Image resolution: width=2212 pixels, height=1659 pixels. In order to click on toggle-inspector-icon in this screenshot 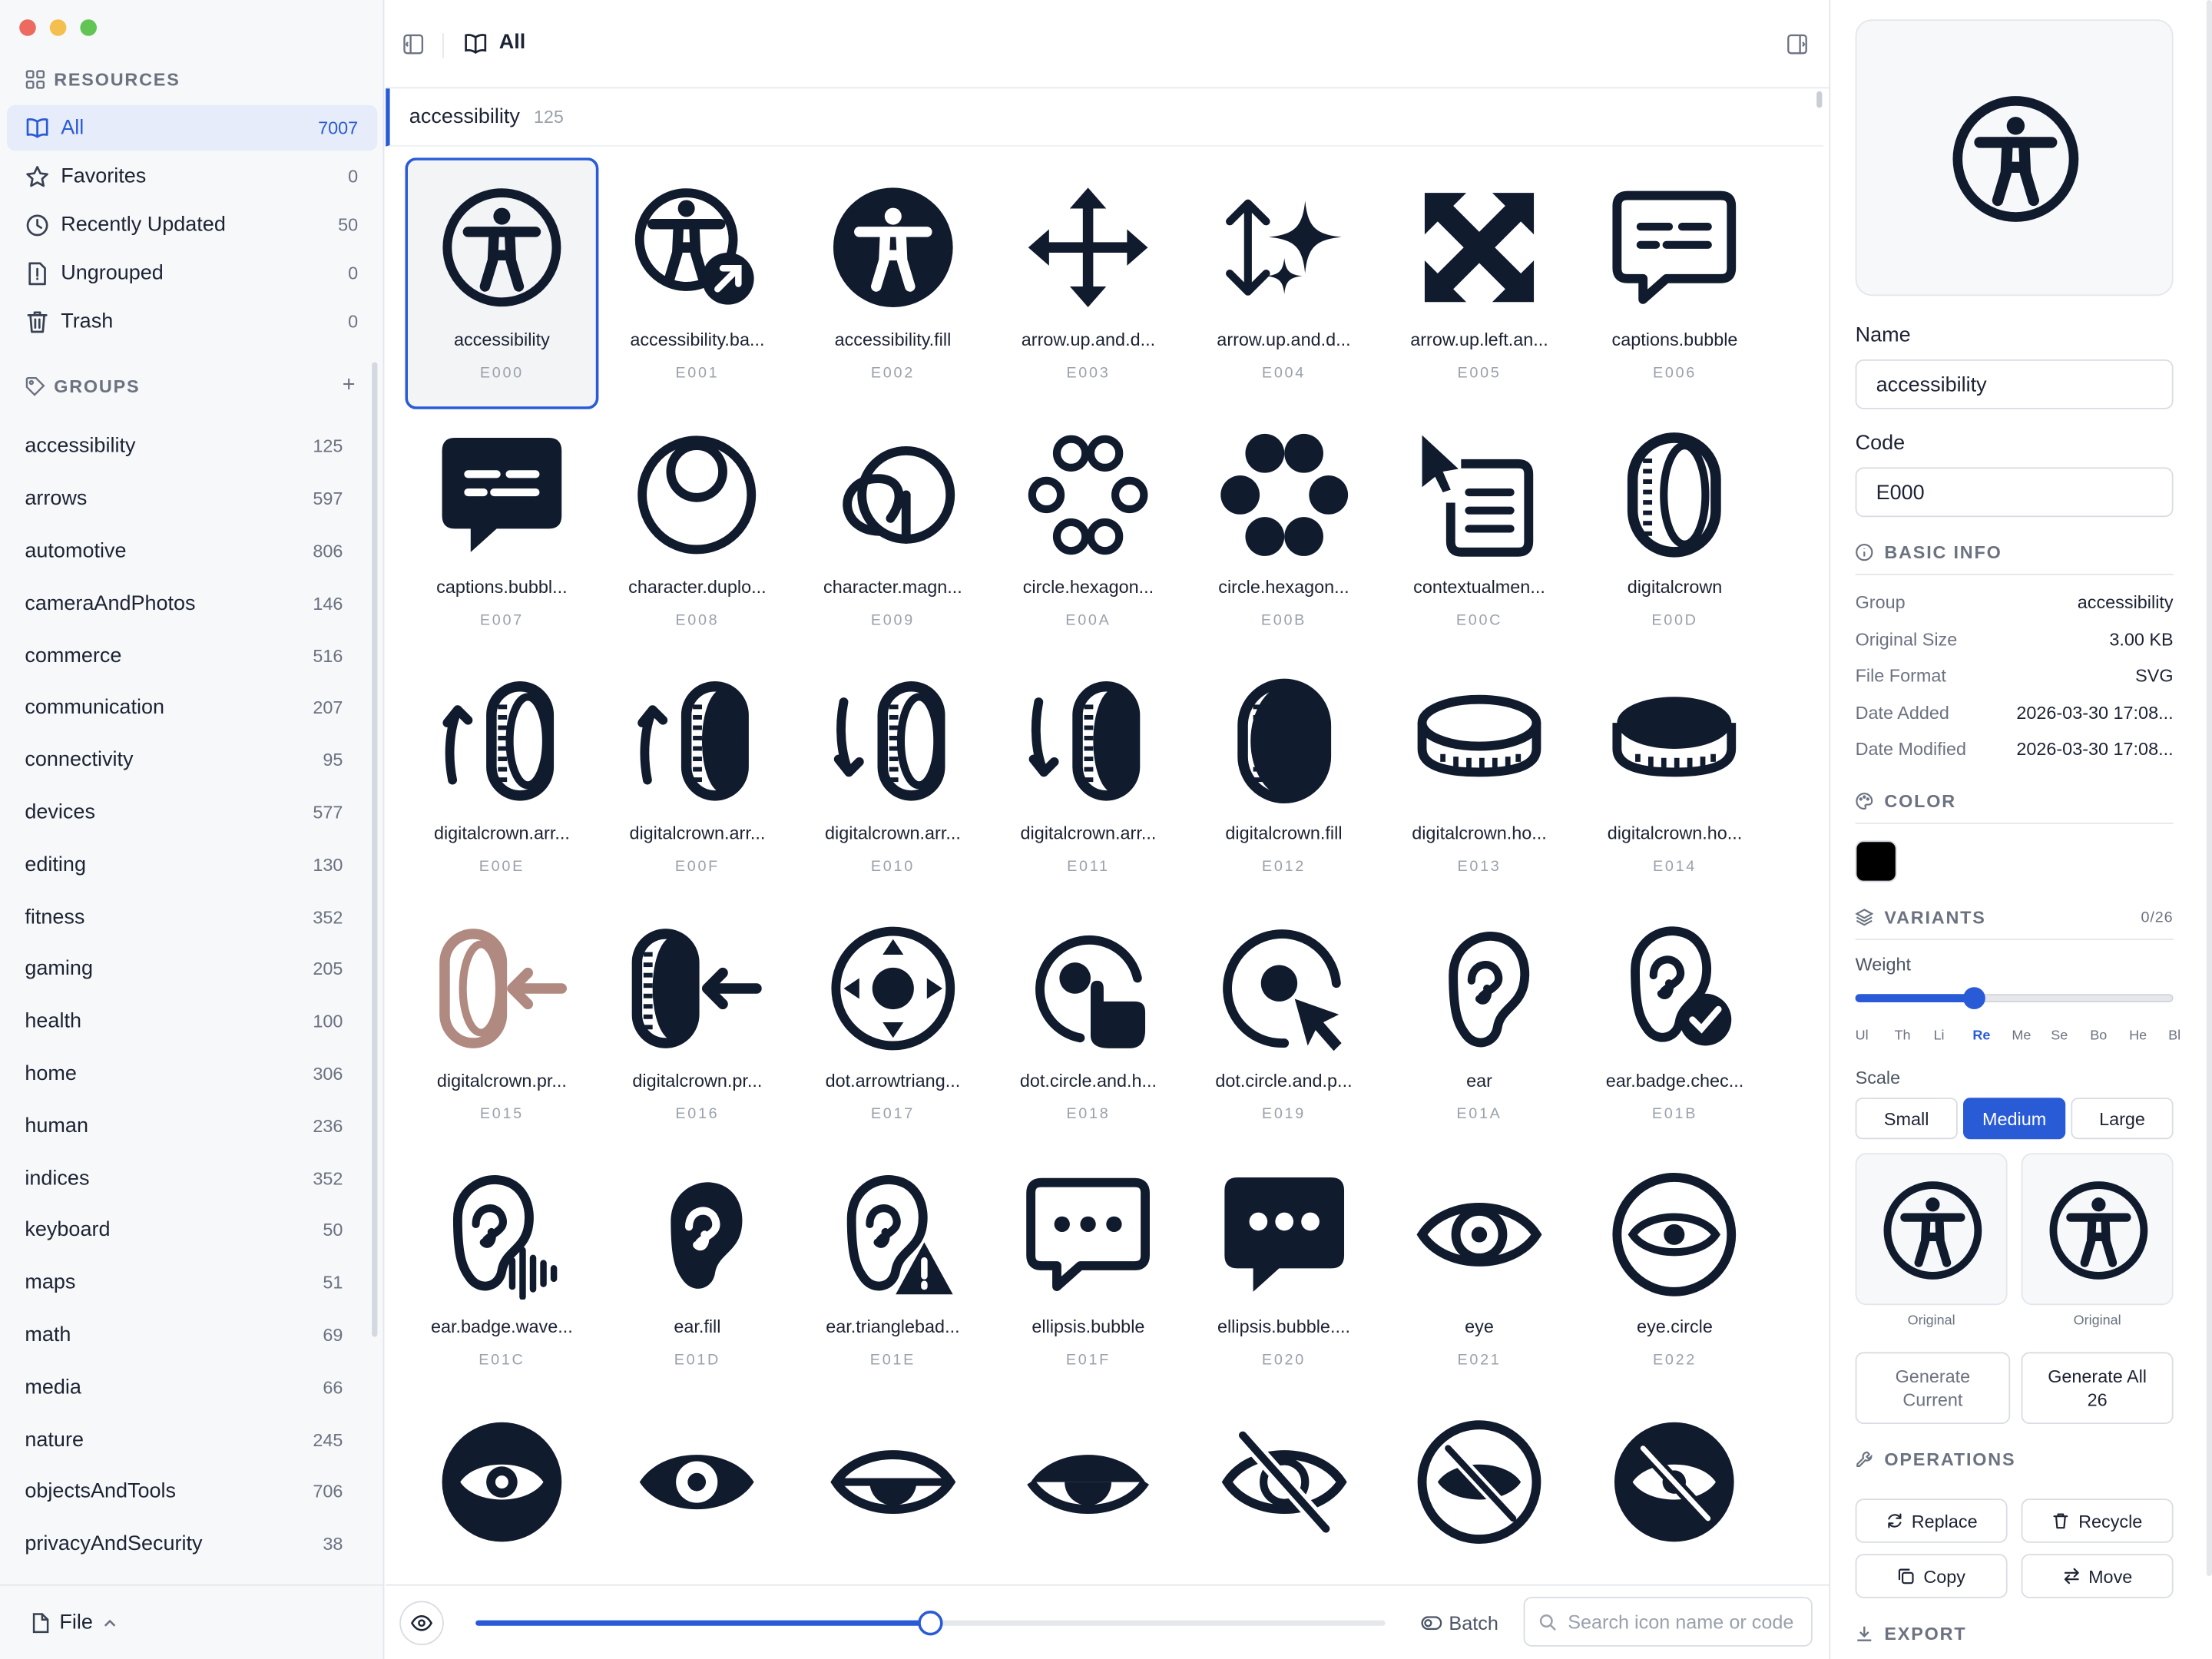, I will do `click(1797, 44)`.